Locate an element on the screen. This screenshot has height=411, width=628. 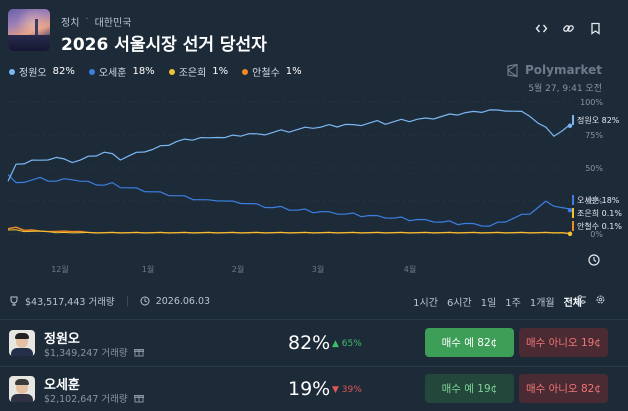
brand-name: Polymarket is located at coordinates (563, 70).